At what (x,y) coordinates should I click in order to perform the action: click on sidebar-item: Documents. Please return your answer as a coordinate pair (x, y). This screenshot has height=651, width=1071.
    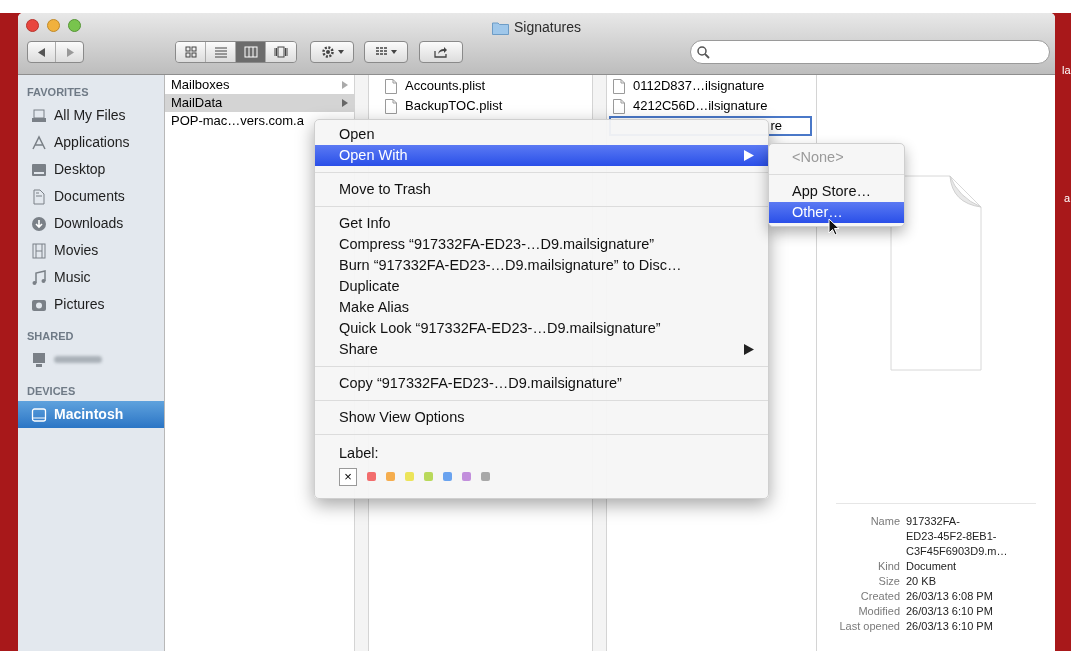
    Looking at the image, I should click on (91, 196).